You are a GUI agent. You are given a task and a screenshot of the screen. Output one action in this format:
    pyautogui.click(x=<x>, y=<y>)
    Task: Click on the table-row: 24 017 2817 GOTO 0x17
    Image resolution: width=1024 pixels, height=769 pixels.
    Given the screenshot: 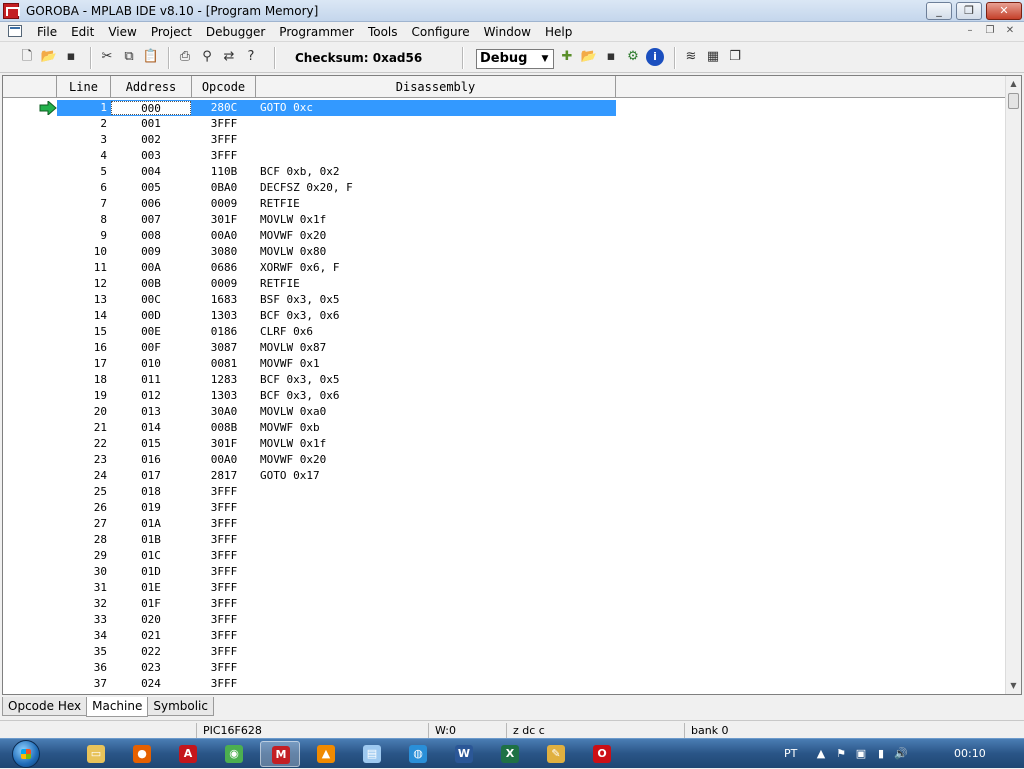 What is the action you would take?
    pyautogui.click(x=505, y=476)
    